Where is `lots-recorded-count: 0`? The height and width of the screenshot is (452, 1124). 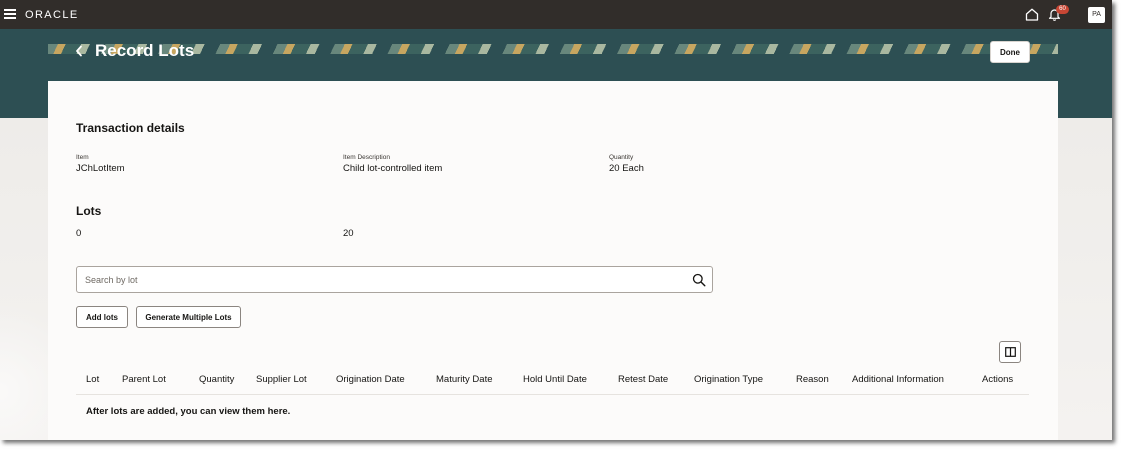 lots-recorded-count: 0 is located at coordinates (79, 233).